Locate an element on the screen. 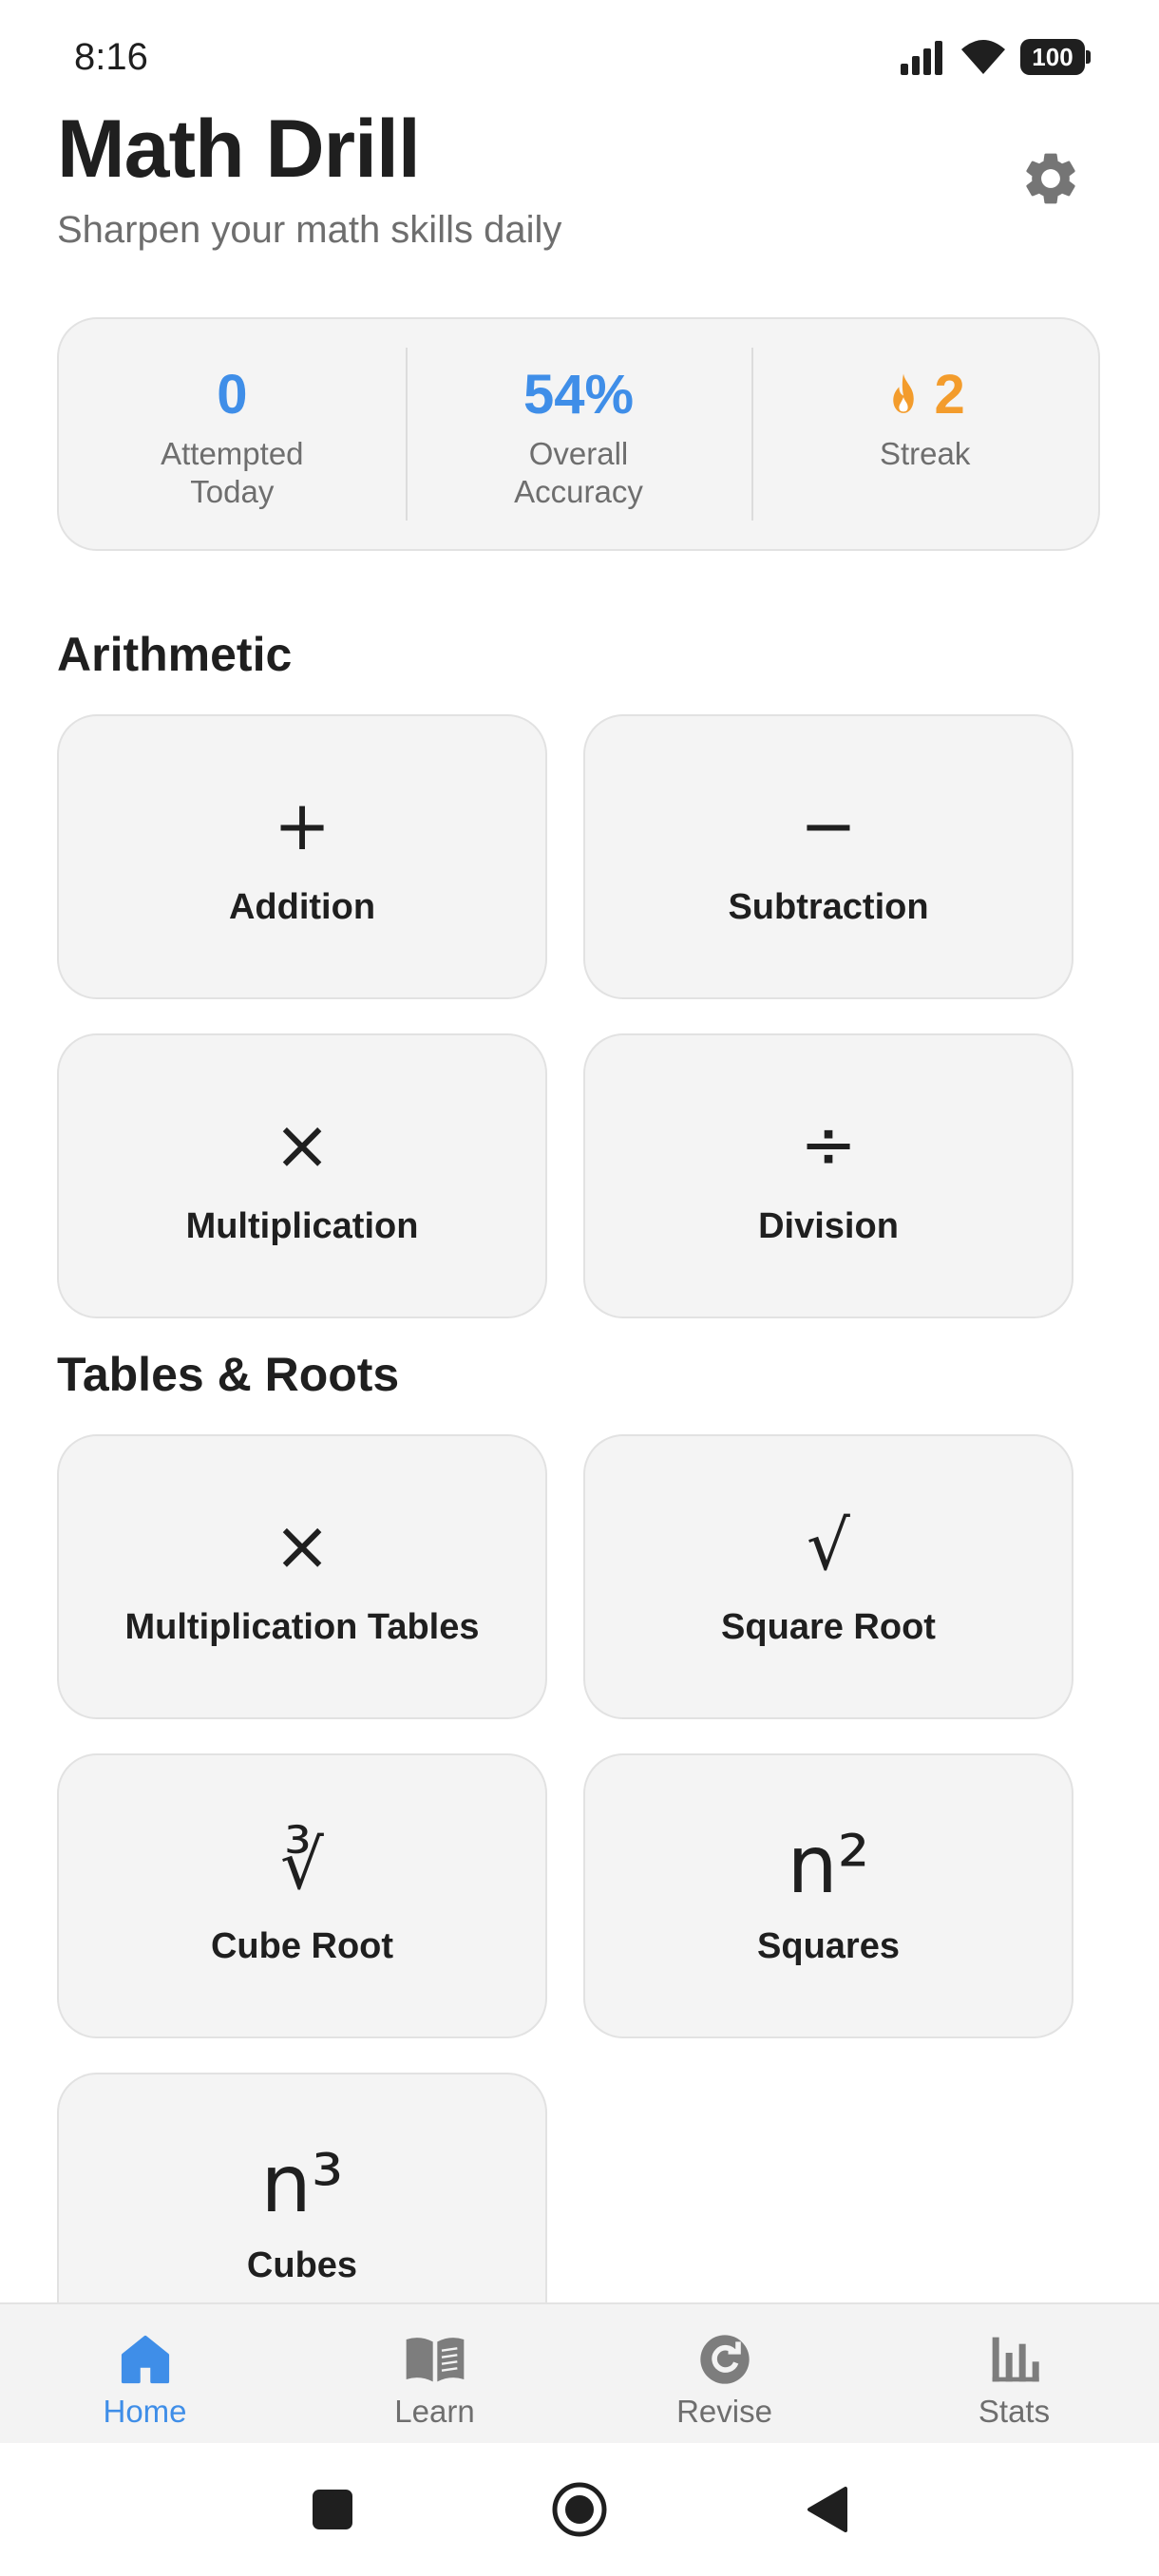 Image resolution: width=1159 pixels, height=2576 pixels. nav-label: Stats is located at coordinates (1014, 2411).